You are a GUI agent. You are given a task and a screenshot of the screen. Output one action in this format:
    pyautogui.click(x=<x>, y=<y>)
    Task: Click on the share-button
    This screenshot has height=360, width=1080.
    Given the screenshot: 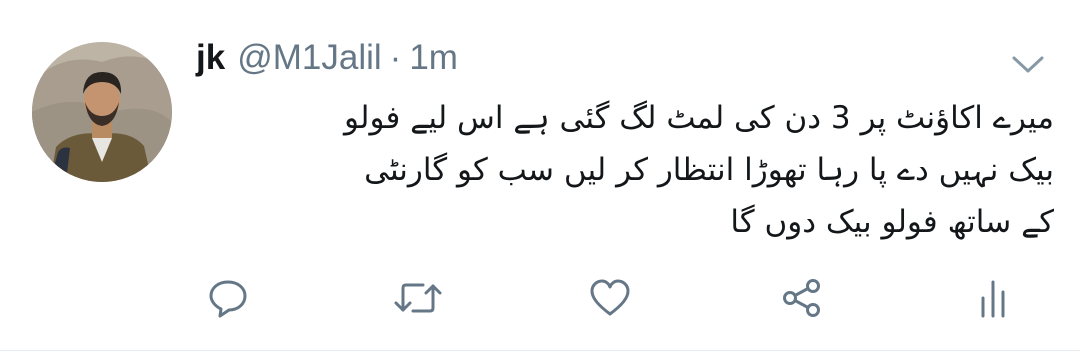 What is the action you would take?
    pyautogui.click(x=802, y=298)
    